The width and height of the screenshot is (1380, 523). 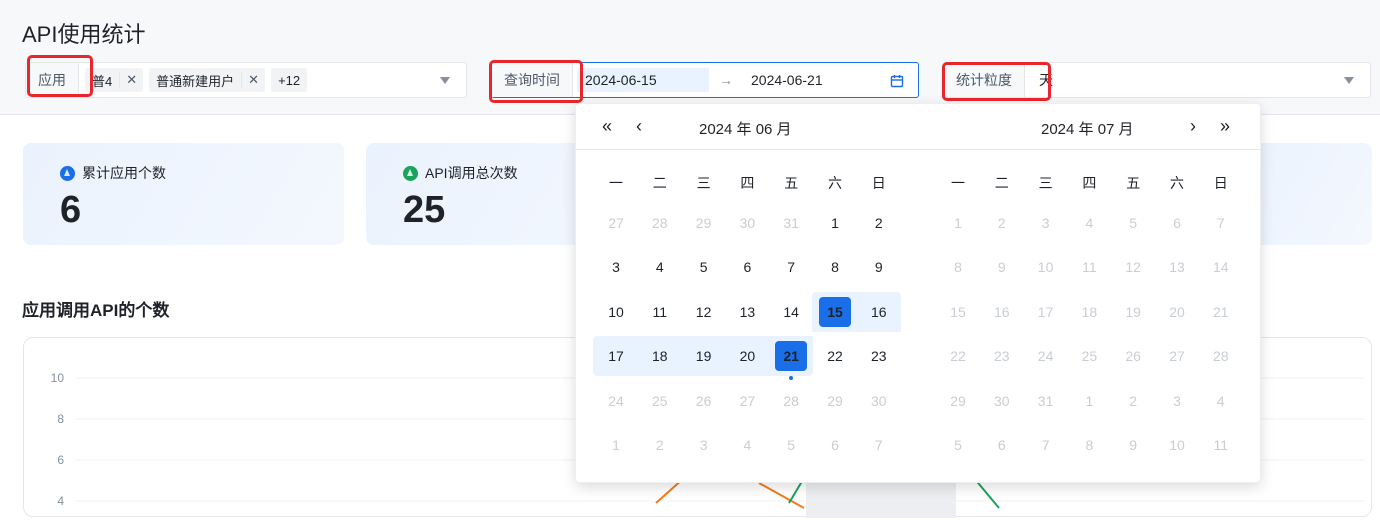 What do you see at coordinates (803, 80) in the screenshot?
I see `end-date-input: 2024-06-21` at bounding box center [803, 80].